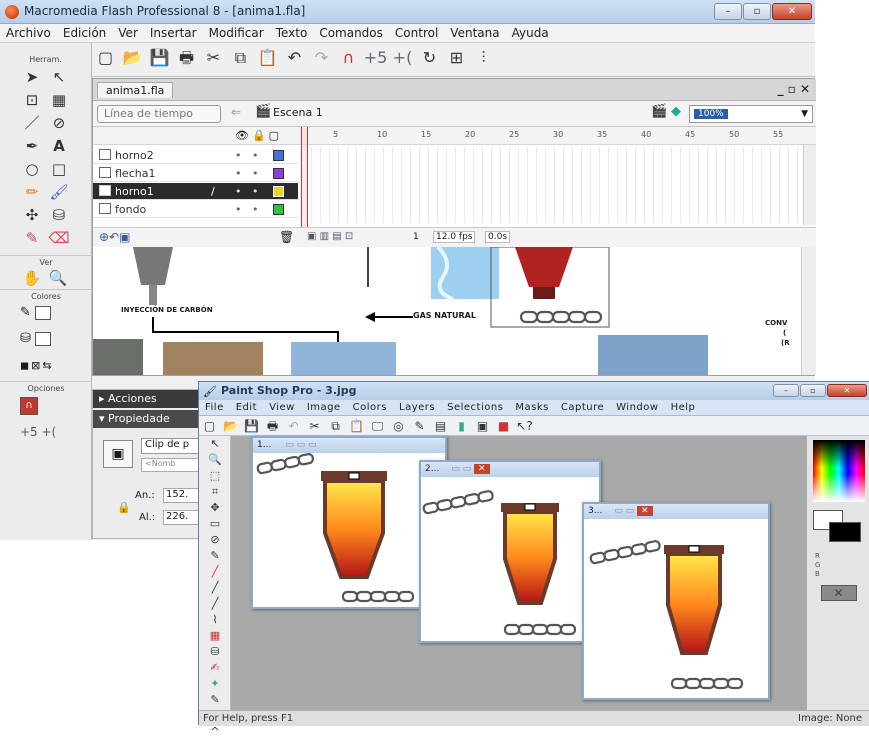 This screenshot has height=740, width=869. What do you see at coordinates (398, 426) in the screenshot?
I see `psp-view-icon: ◎` at bounding box center [398, 426].